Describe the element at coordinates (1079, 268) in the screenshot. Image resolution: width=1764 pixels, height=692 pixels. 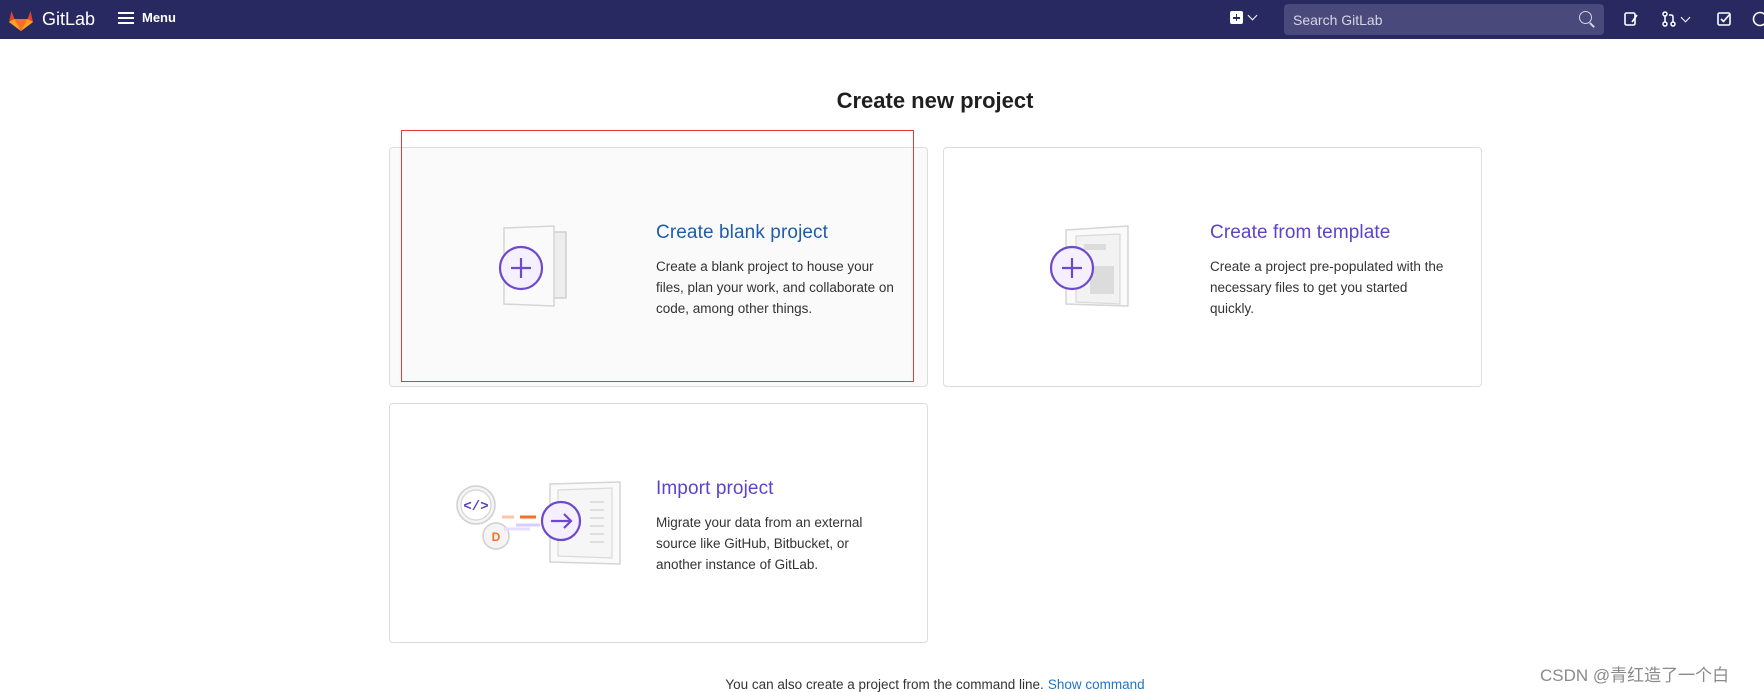
I see `template-project-illustration-icon` at that location.